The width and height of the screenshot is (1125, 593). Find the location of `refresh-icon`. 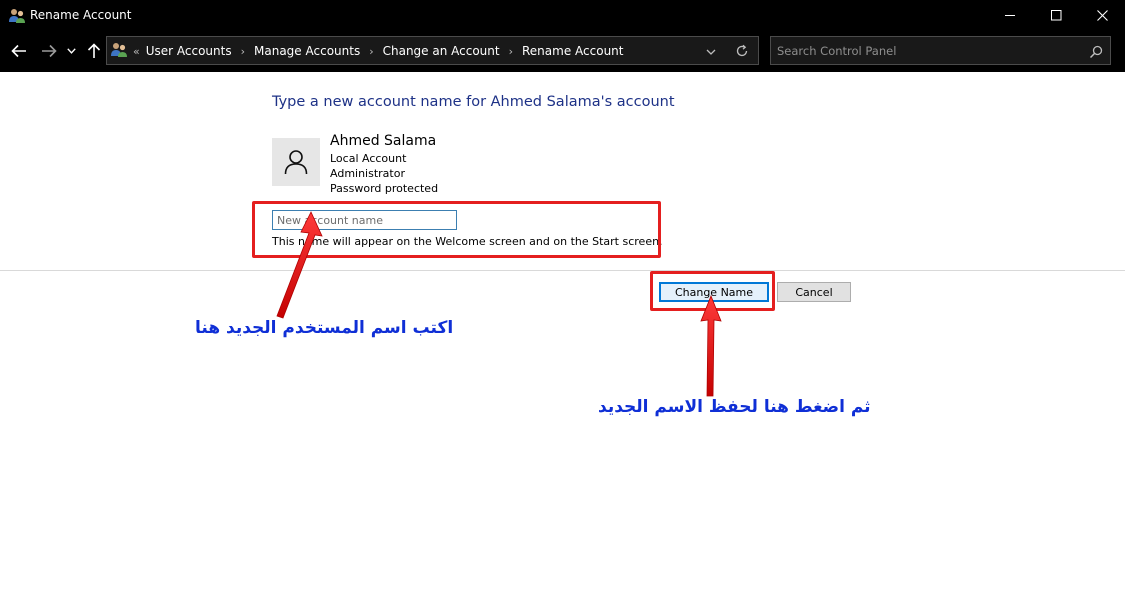

refresh-icon is located at coordinates (742, 50).